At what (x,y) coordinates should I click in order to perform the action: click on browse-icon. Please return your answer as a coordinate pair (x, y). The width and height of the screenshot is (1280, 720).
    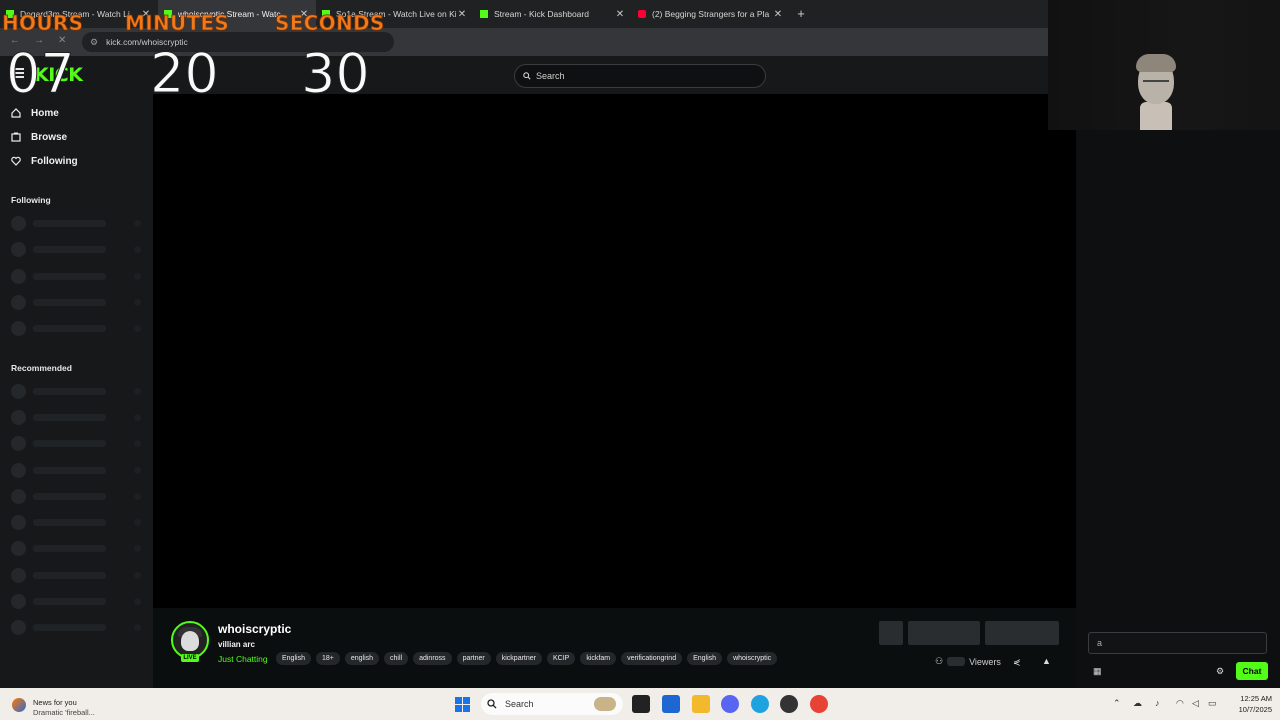
    Looking at the image, I should click on (16, 137).